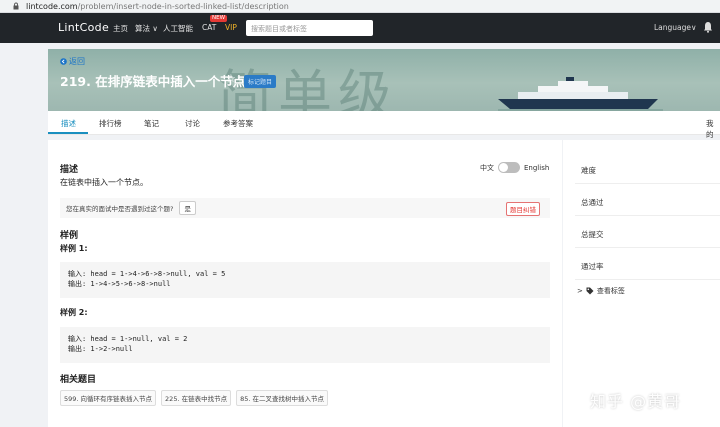  I want to click on tab-leaderboard: 排行榜, so click(110, 123).